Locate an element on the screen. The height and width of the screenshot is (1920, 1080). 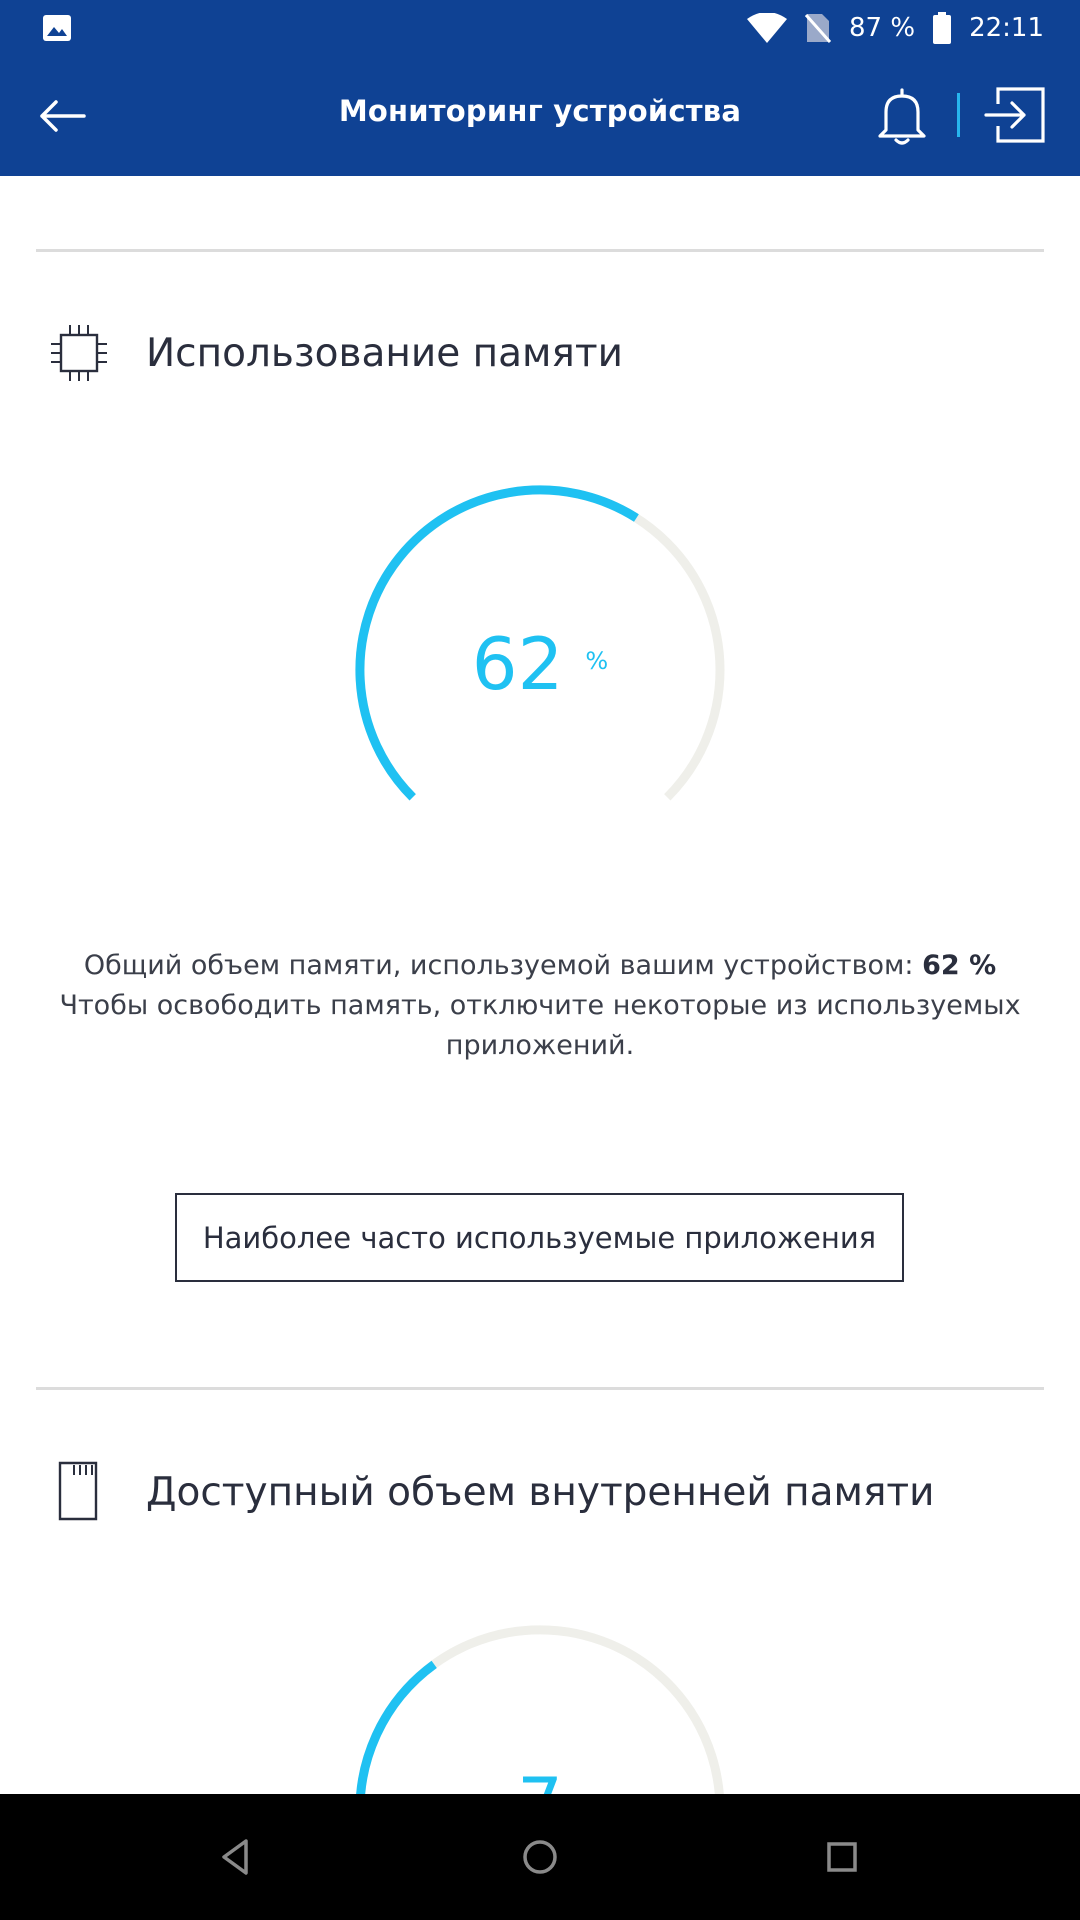
nav-back-icon is located at coordinates (235, 1857).